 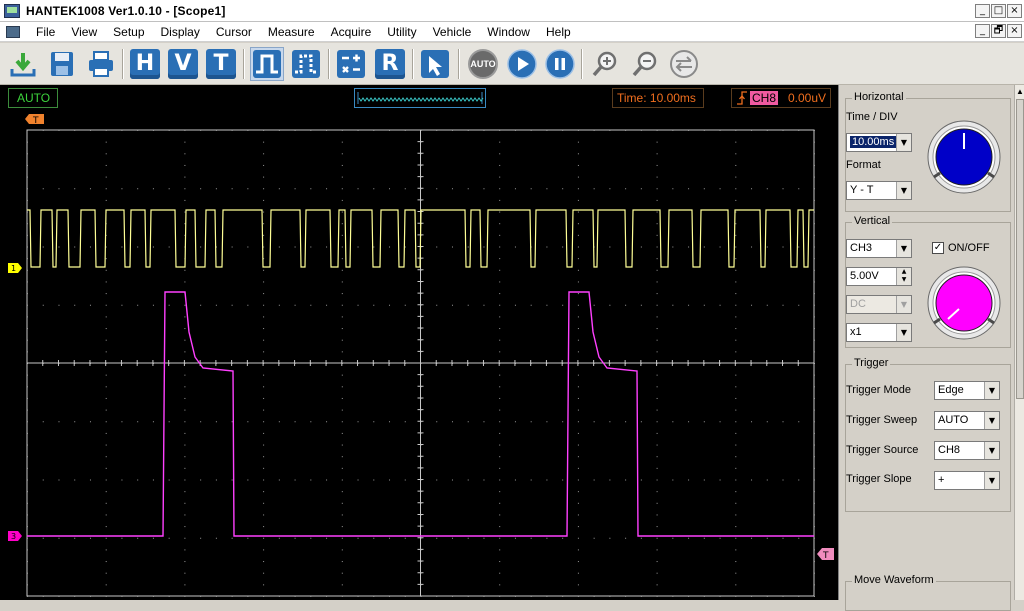 I want to click on coupling-value: DC, so click(x=858, y=304).